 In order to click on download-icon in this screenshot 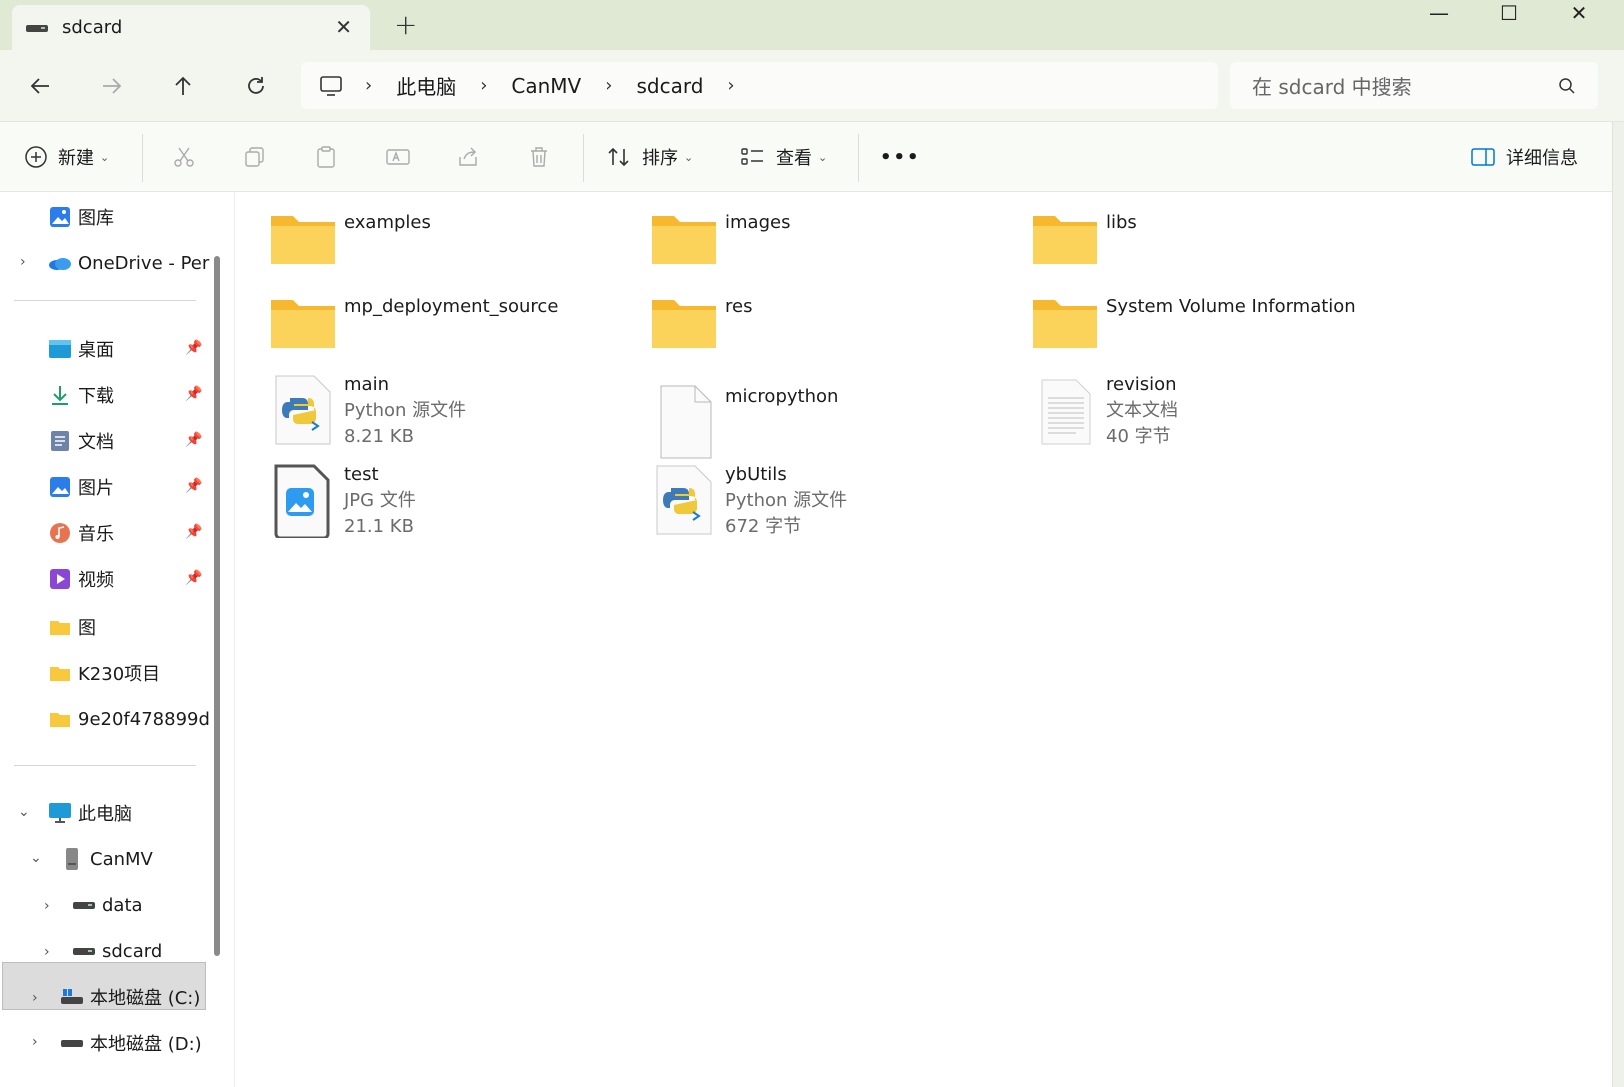, I will do `click(60, 395)`.